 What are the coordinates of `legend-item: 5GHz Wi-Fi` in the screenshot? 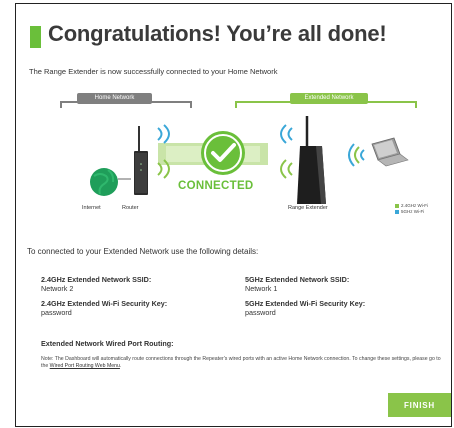 It's located at (411, 212).